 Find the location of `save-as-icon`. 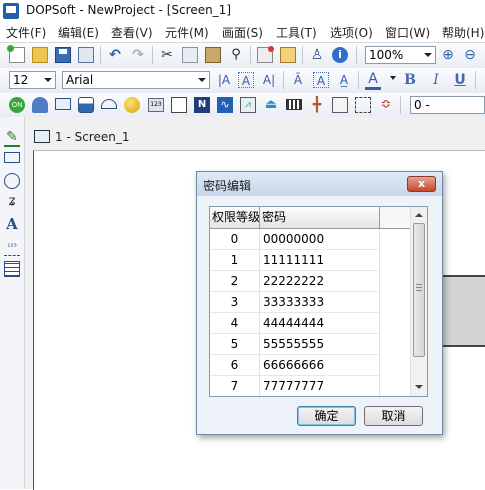

save-as-icon is located at coordinates (86, 55).